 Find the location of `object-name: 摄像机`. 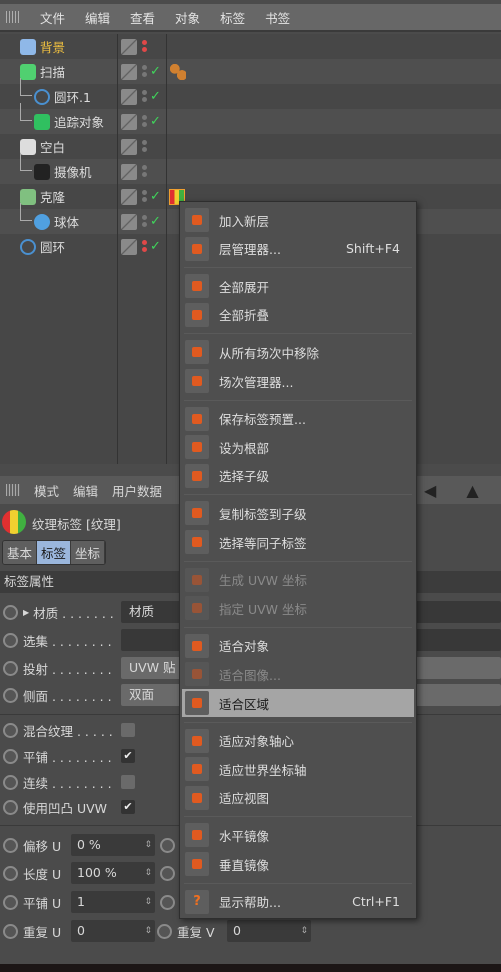

object-name: 摄像机 is located at coordinates (73, 171).